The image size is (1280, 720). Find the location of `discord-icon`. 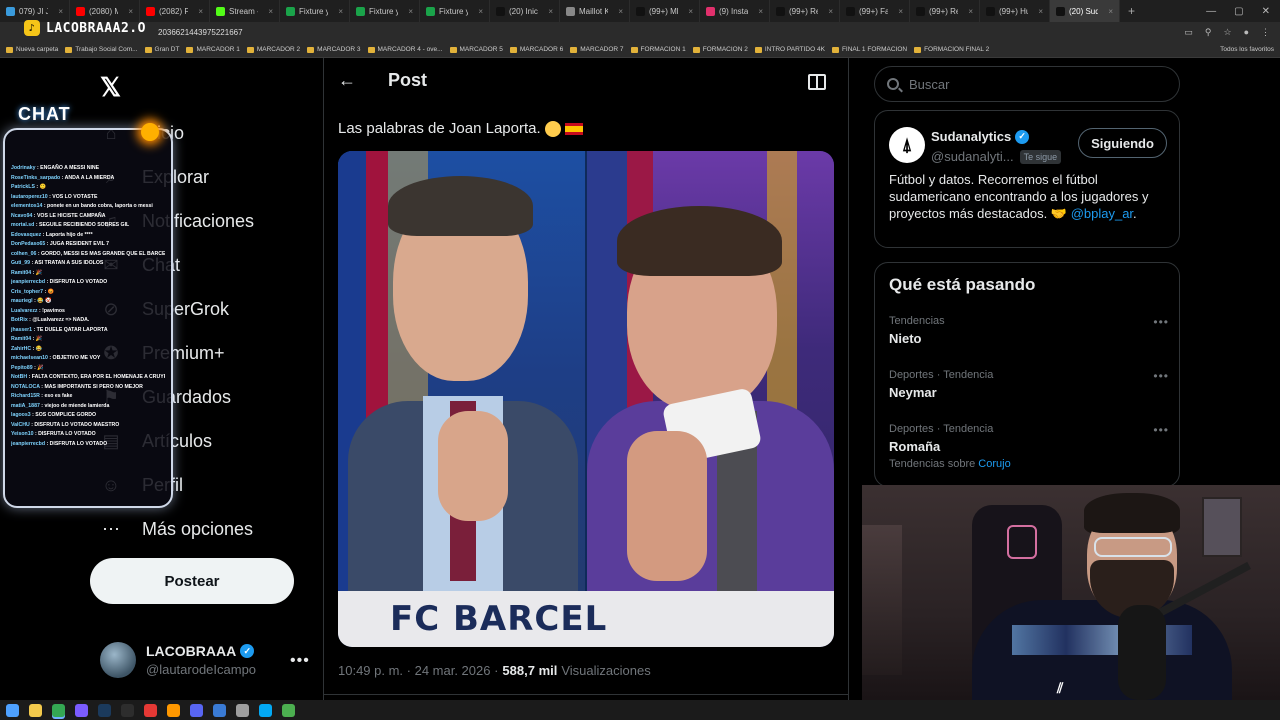

discord-icon is located at coordinates (196, 710).